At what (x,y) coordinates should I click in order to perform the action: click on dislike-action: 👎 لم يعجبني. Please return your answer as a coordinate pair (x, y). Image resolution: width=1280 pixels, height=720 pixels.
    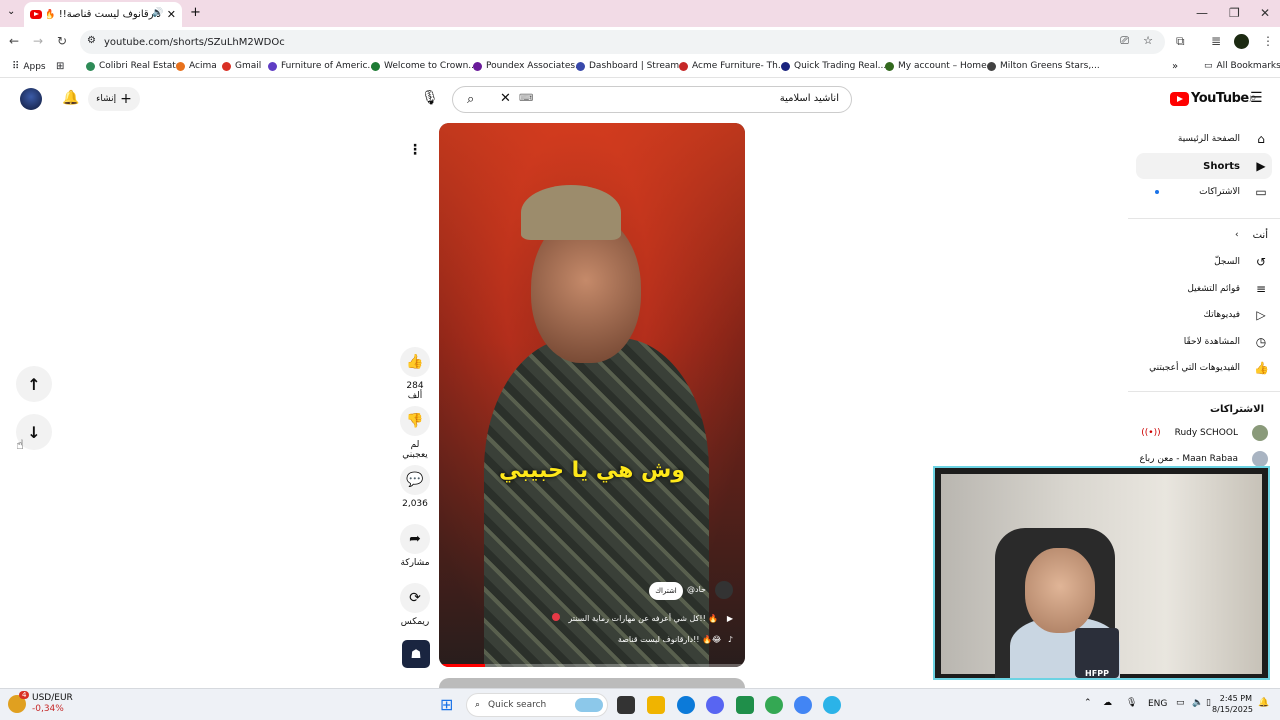
    Looking at the image, I should click on (415, 433).